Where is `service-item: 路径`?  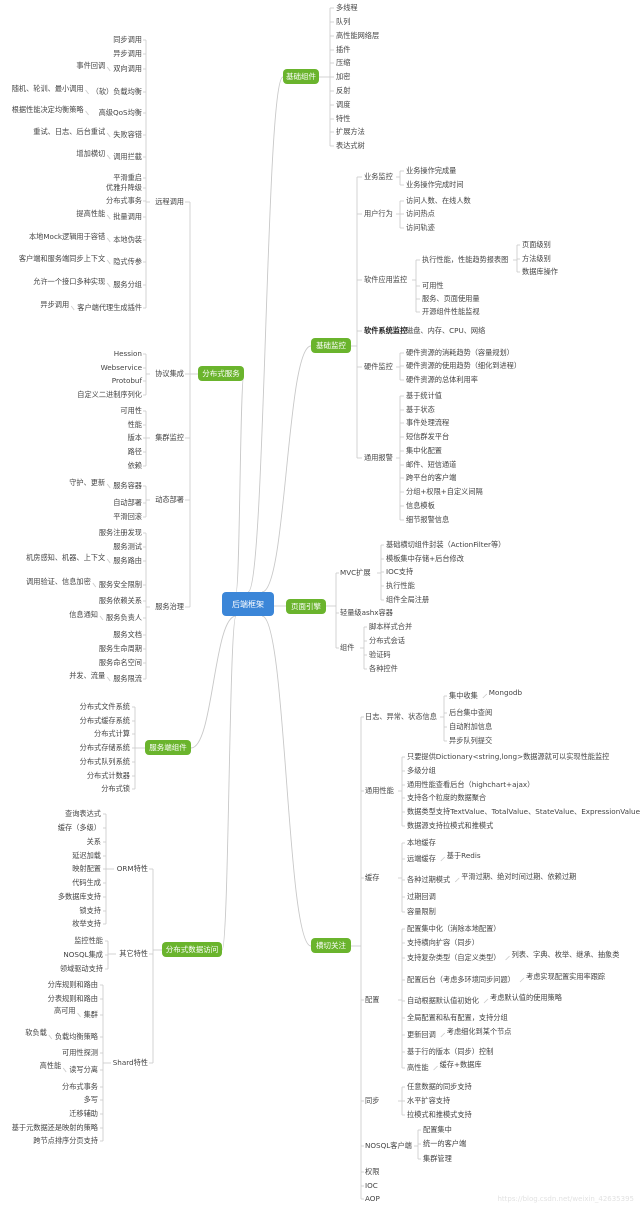
service-item: 路径 is located at coordinates (135, 451).